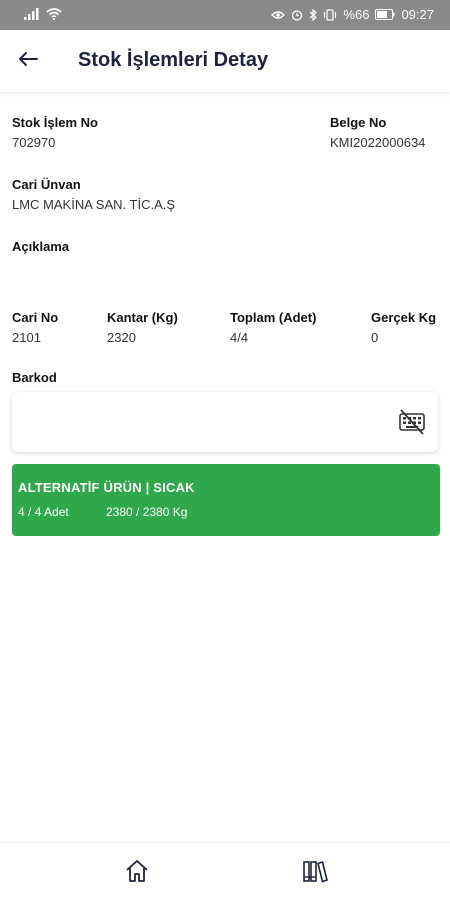 This screenshot has height=901, width=450. Describe the element at coordinates (55, 122) in the screenshot. I see `stok-islem-no-label: Stok İşlem No` at that location.